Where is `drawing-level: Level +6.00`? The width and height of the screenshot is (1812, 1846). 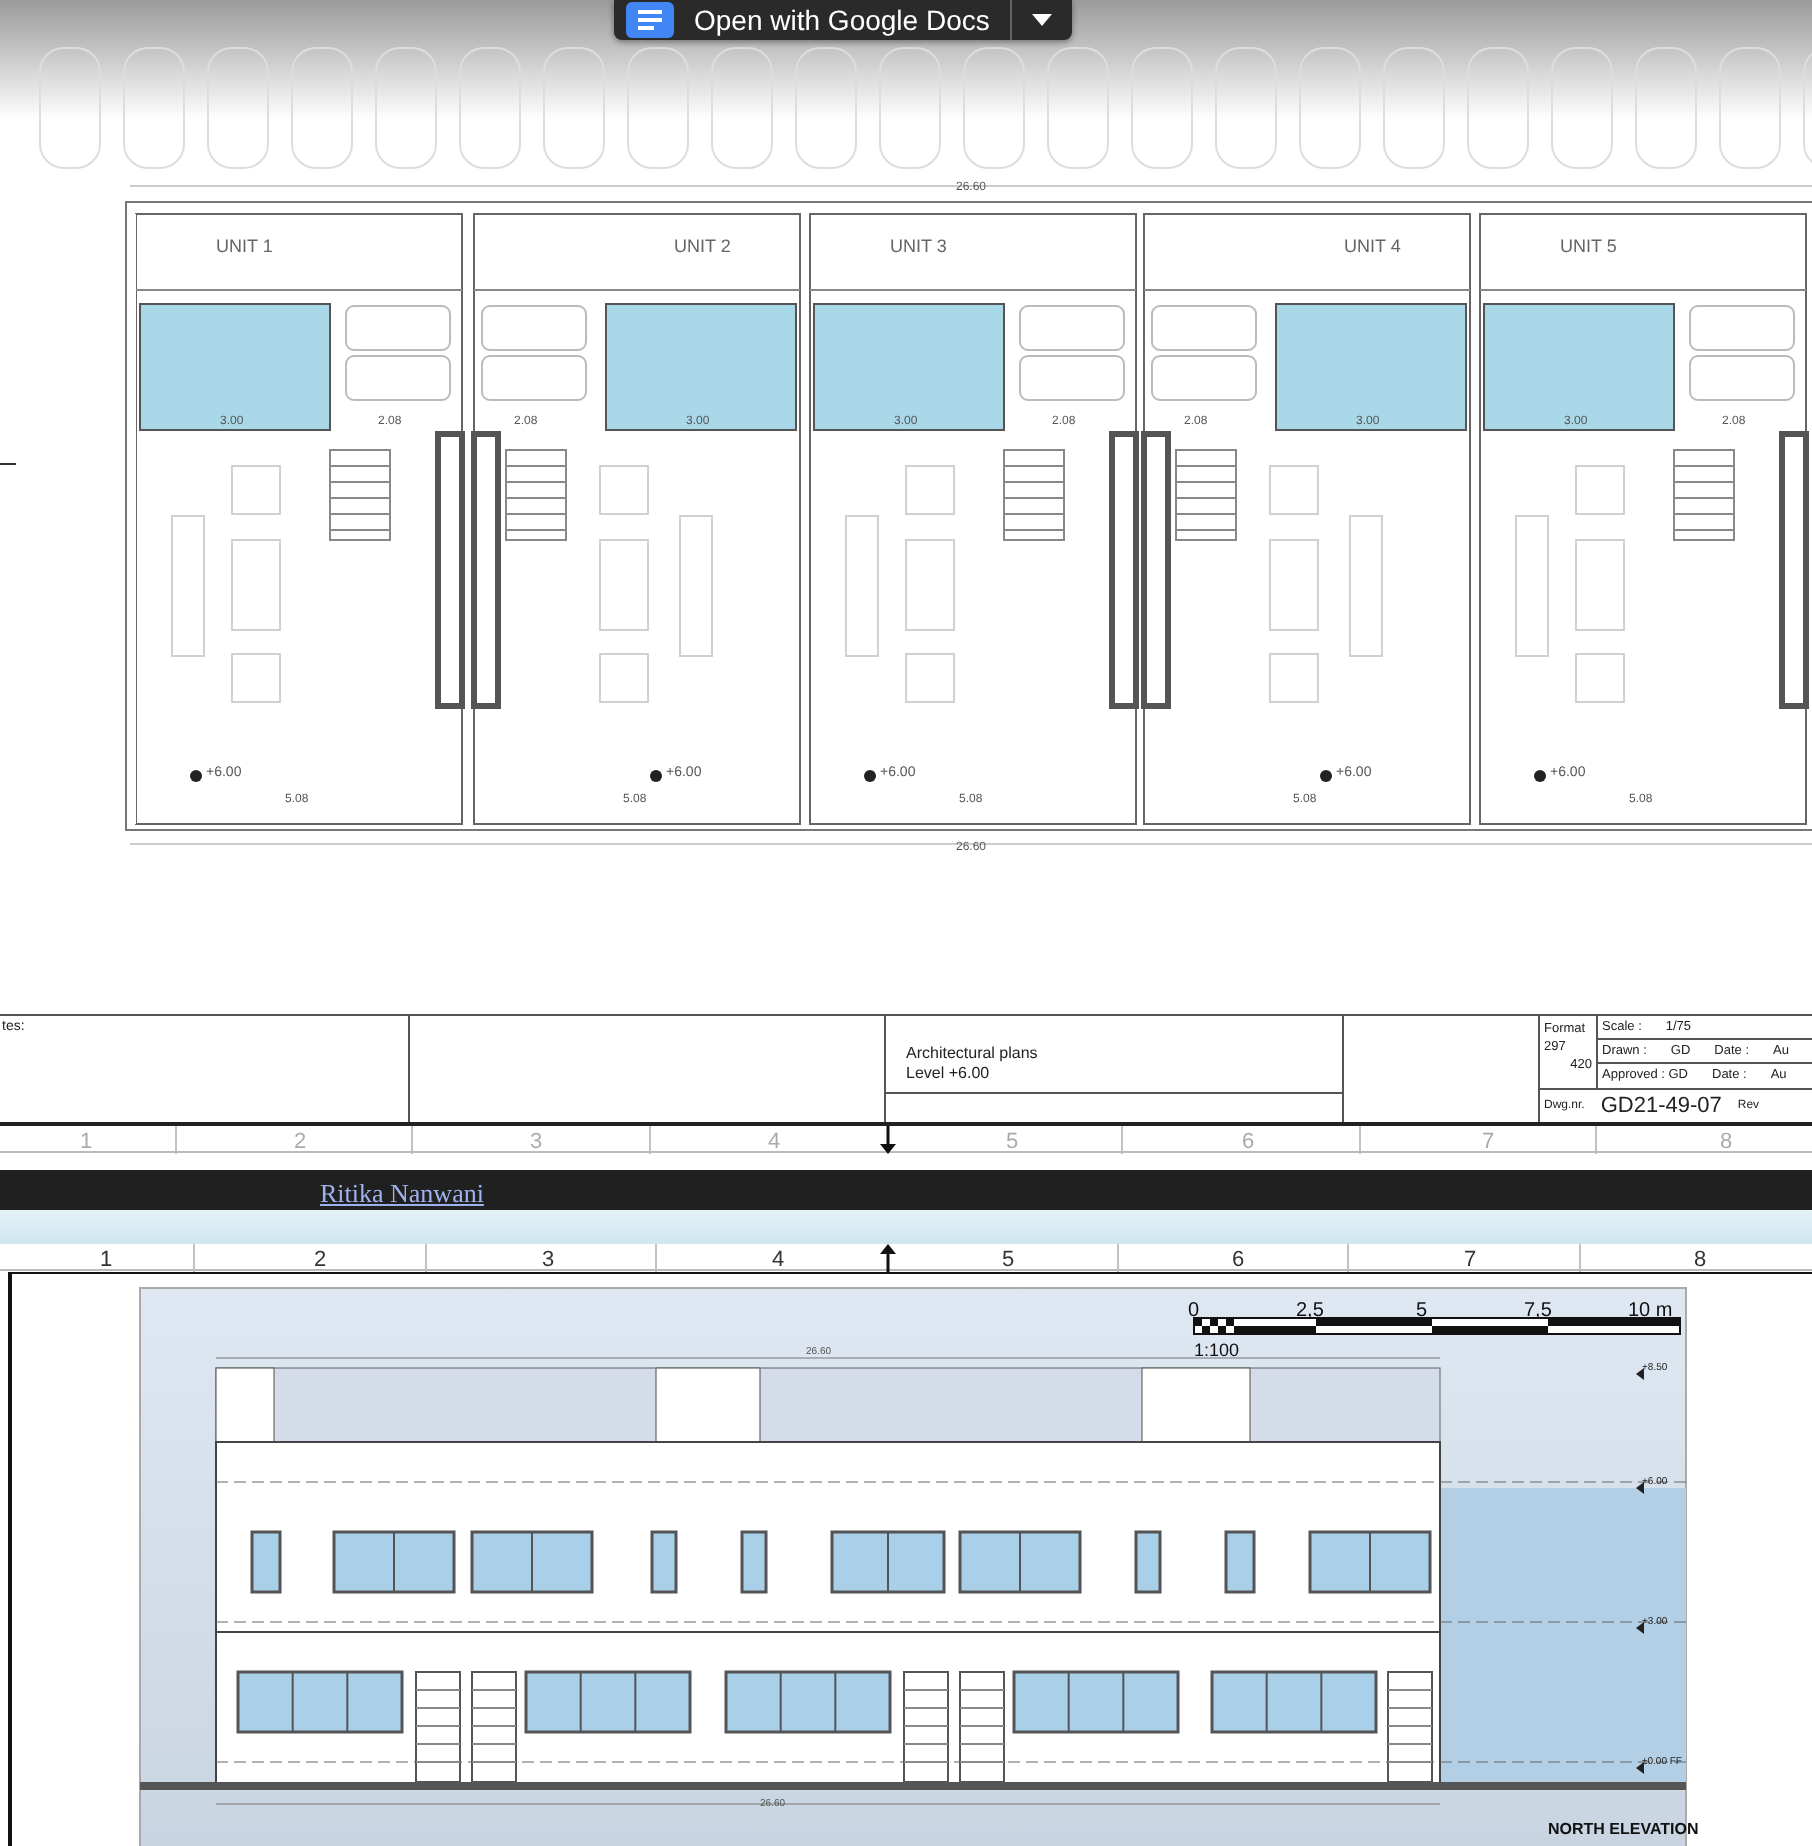
drawing-level: Level +6.00 is located at coordinates (949, 1074).